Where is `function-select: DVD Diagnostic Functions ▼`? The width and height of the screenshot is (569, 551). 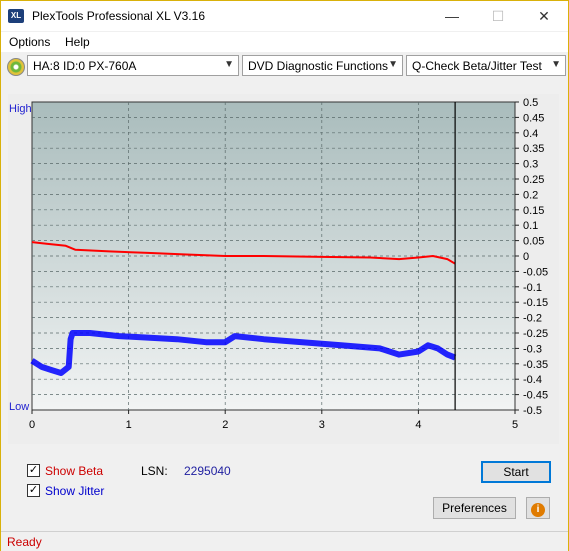
function-select: DVD Diagnostic Functions ▼ is located at coordinates (322, 65).